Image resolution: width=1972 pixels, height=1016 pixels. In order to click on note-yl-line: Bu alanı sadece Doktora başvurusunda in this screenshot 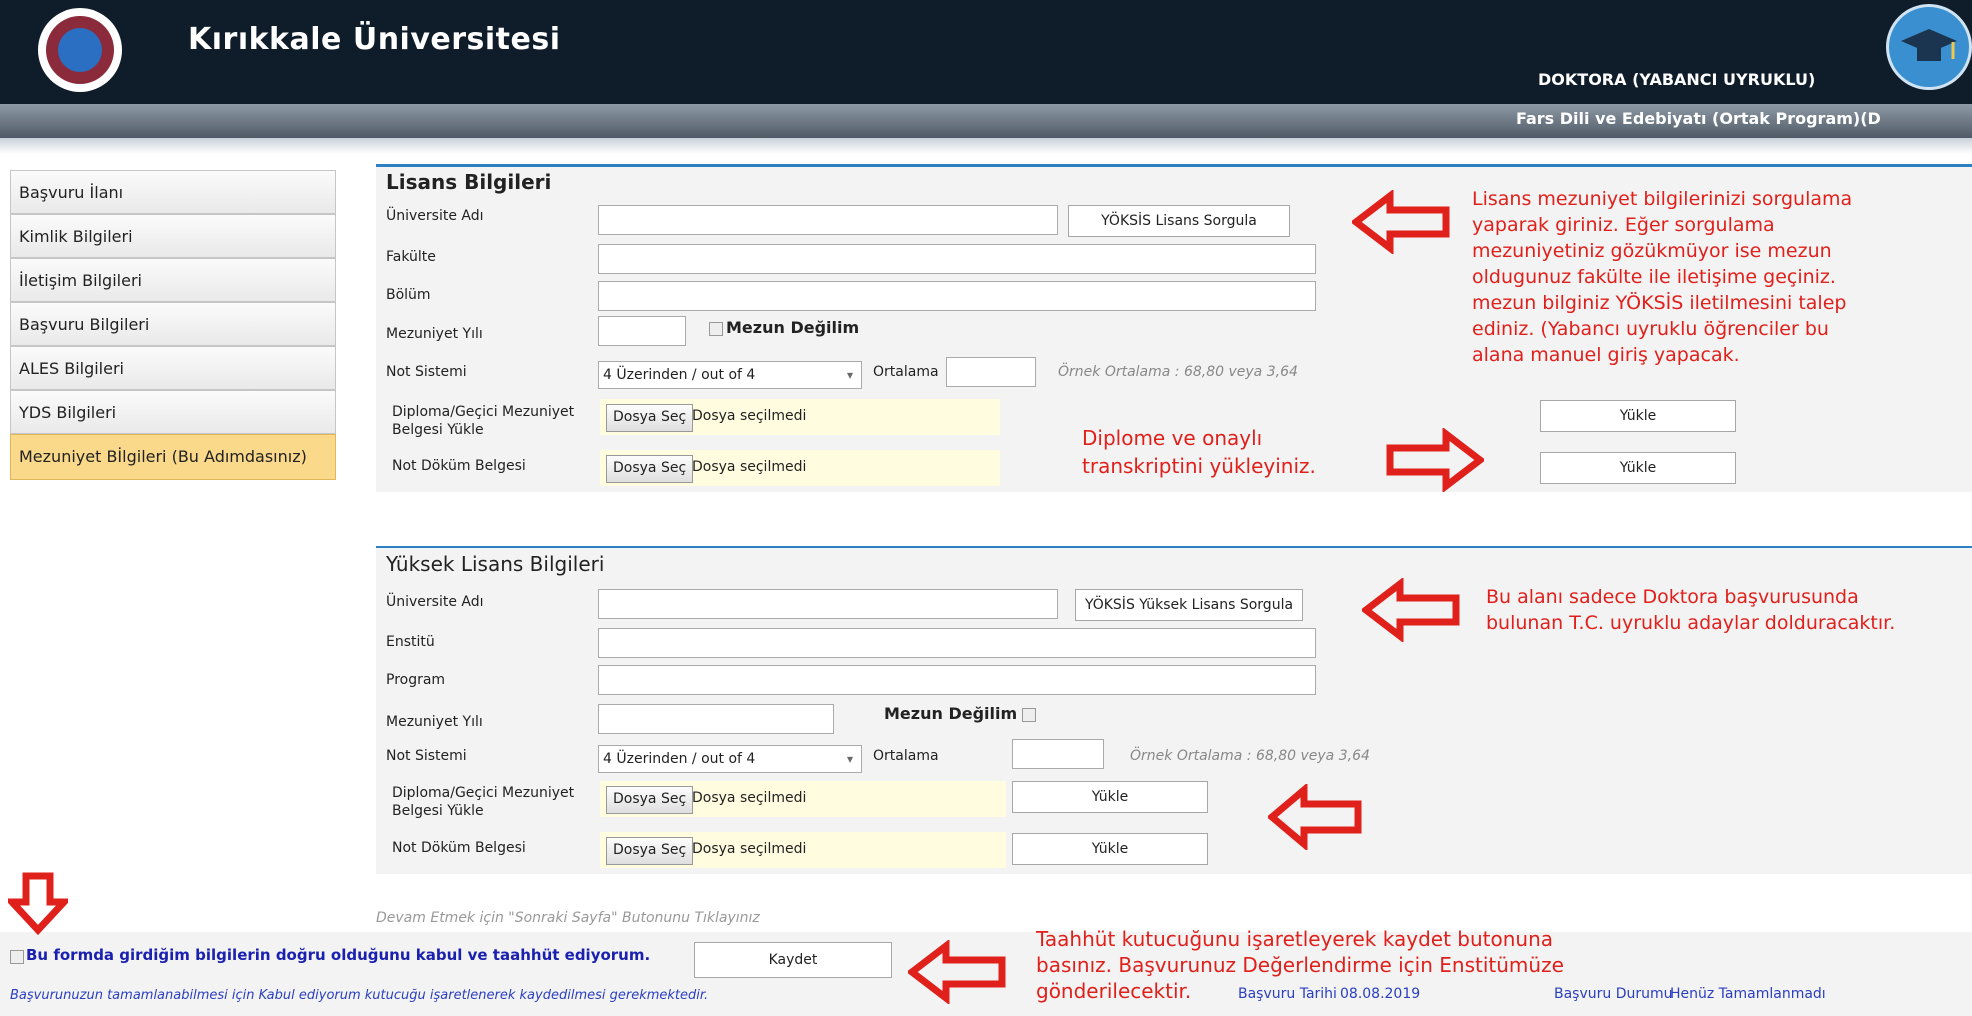, I will do `click(1672, 597)`.